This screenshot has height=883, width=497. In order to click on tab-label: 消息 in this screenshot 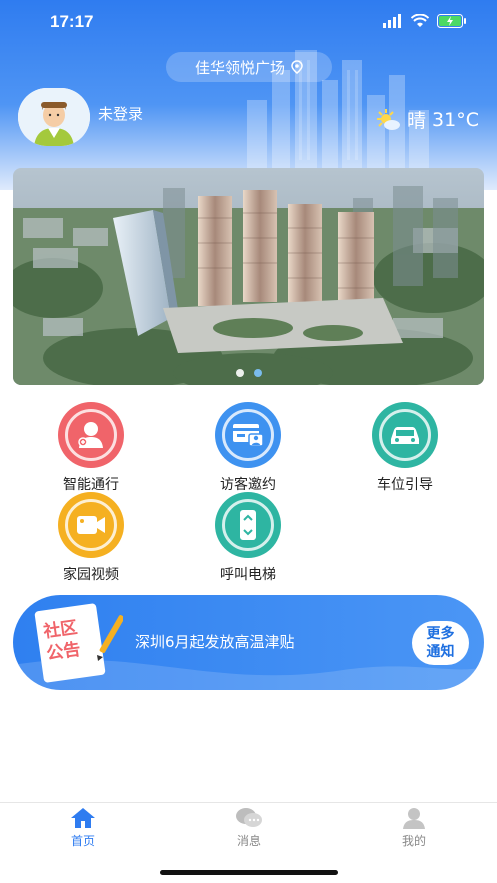, I will do `click(248, 841)`.